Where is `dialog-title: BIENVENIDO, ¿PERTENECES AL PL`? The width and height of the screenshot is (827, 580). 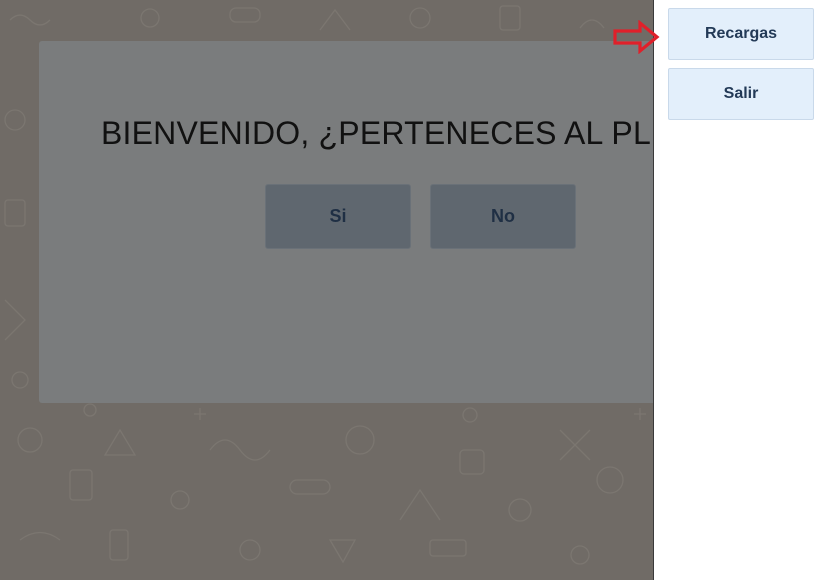 dialog-title: BIENVENIDO, ¿PERTENECES AL PL is located at coordinates (376, 133).